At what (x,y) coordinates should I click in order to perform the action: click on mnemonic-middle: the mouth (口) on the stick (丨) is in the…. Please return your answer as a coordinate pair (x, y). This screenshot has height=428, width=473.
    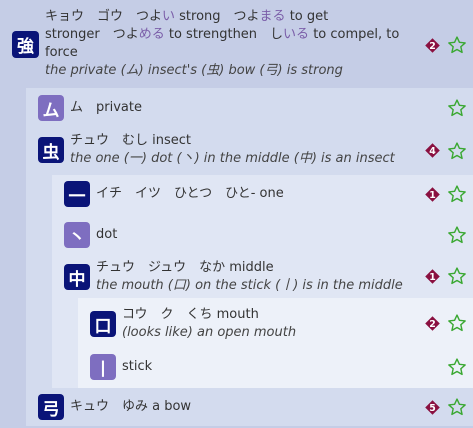
    Looking at the image, I should click on (249, 285).